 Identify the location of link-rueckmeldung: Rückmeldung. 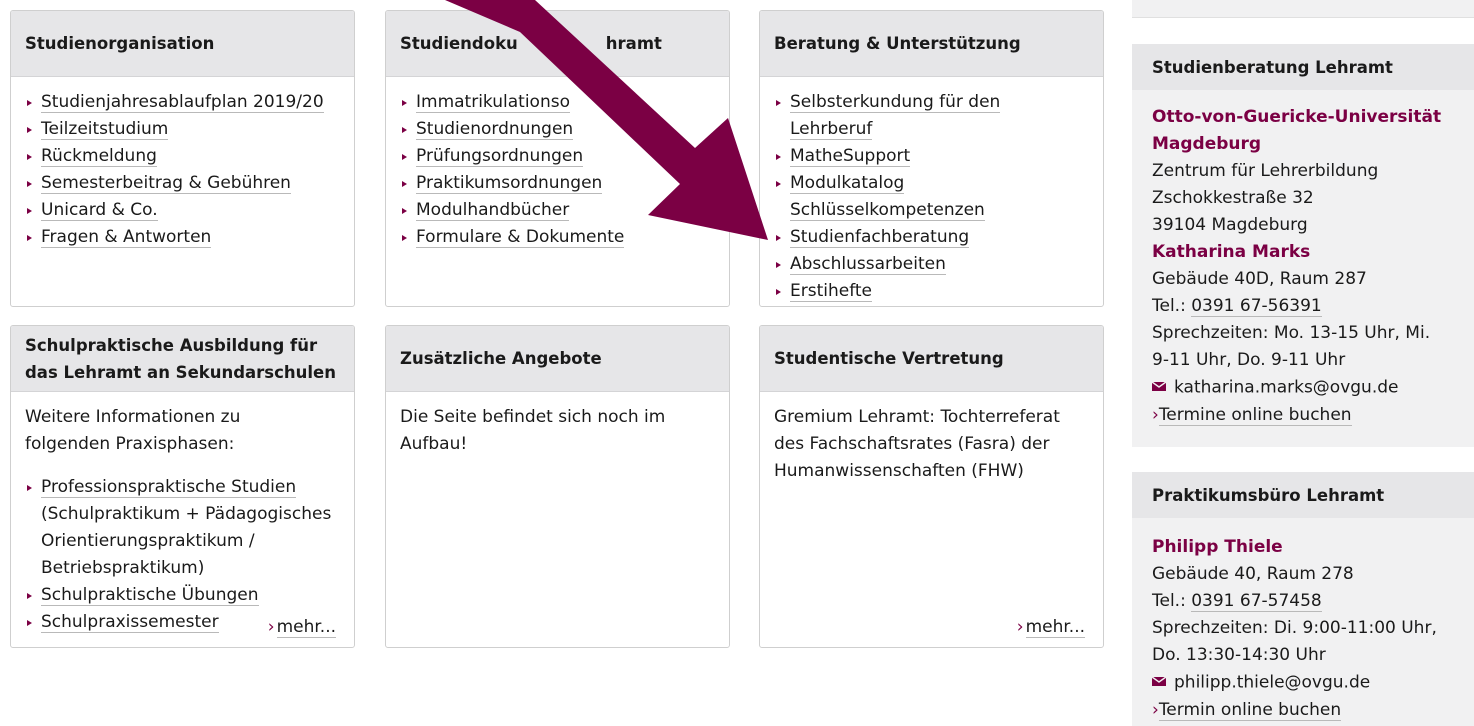
(182, 156).